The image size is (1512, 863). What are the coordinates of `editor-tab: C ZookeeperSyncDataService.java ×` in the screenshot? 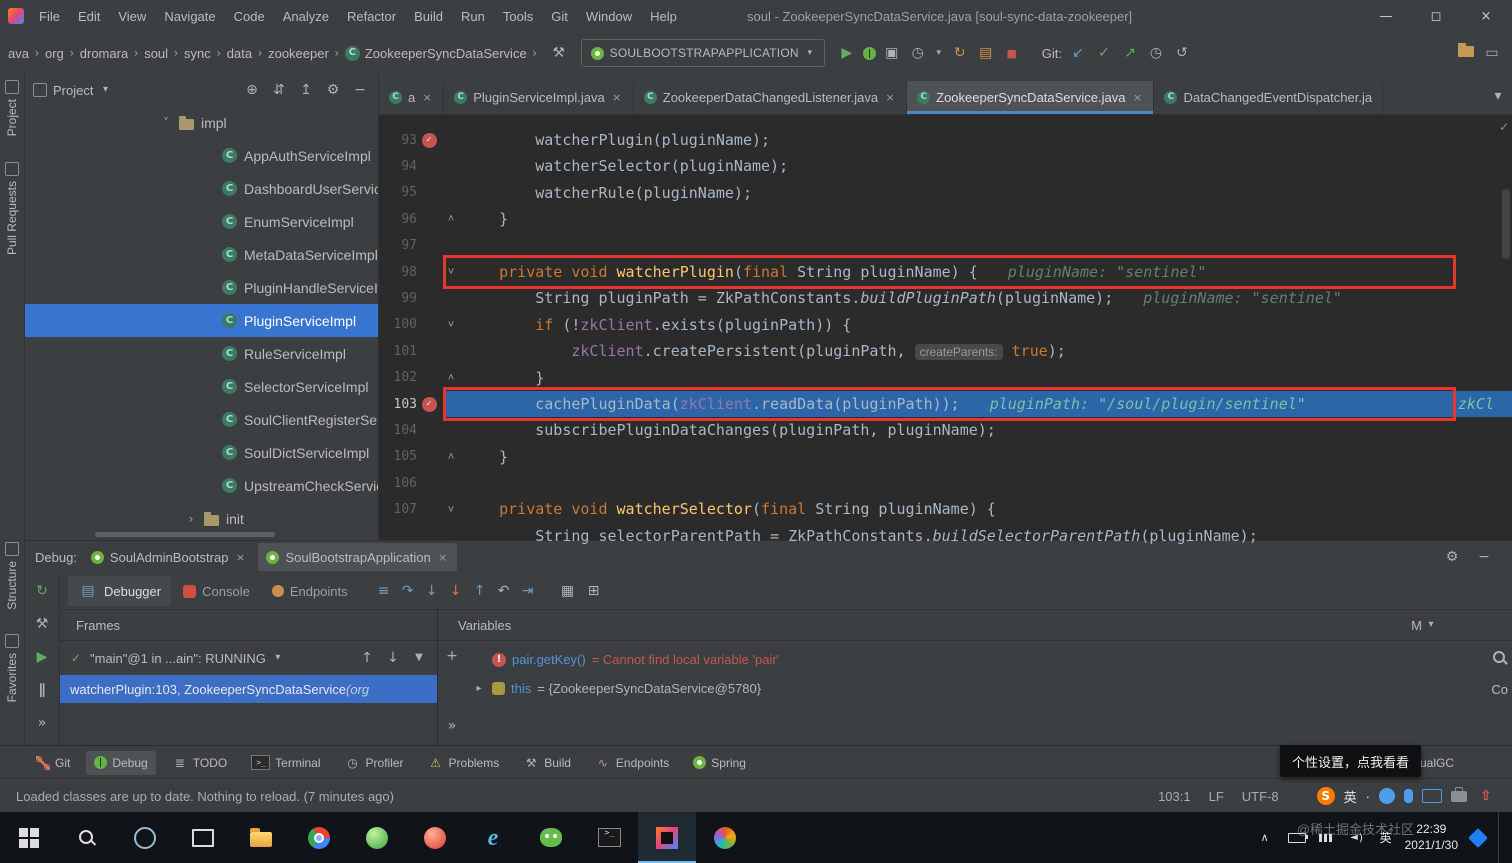 It's located at (1031, 97).